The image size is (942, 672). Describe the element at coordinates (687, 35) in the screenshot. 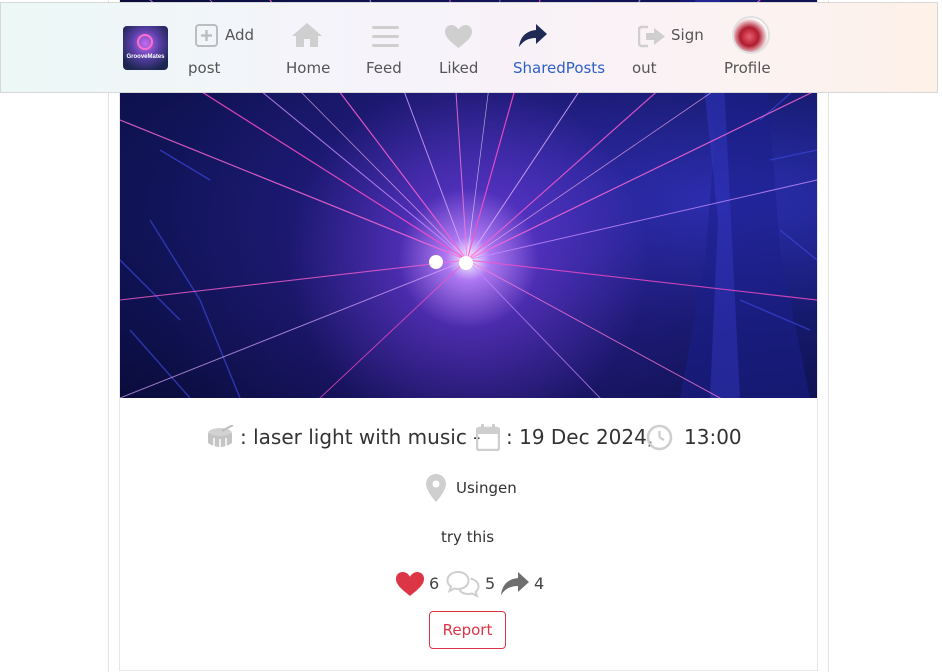

I see `nav-sign-label: Sign` at that location.